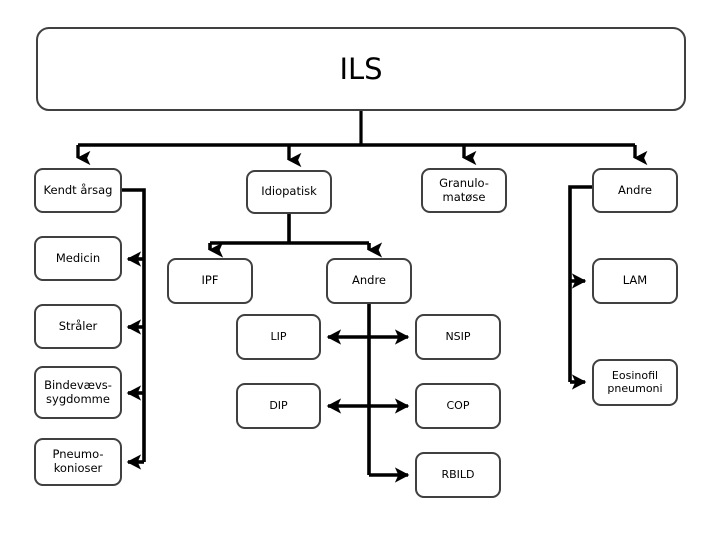  I want to click on node-label: COP, so click(458, 405).